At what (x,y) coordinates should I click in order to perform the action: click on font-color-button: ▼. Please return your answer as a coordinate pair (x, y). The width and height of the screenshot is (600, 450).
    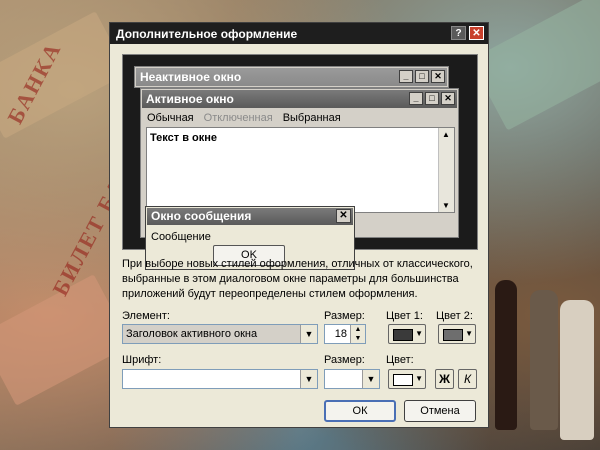
    Looking at the image, I should click on (407, 379).